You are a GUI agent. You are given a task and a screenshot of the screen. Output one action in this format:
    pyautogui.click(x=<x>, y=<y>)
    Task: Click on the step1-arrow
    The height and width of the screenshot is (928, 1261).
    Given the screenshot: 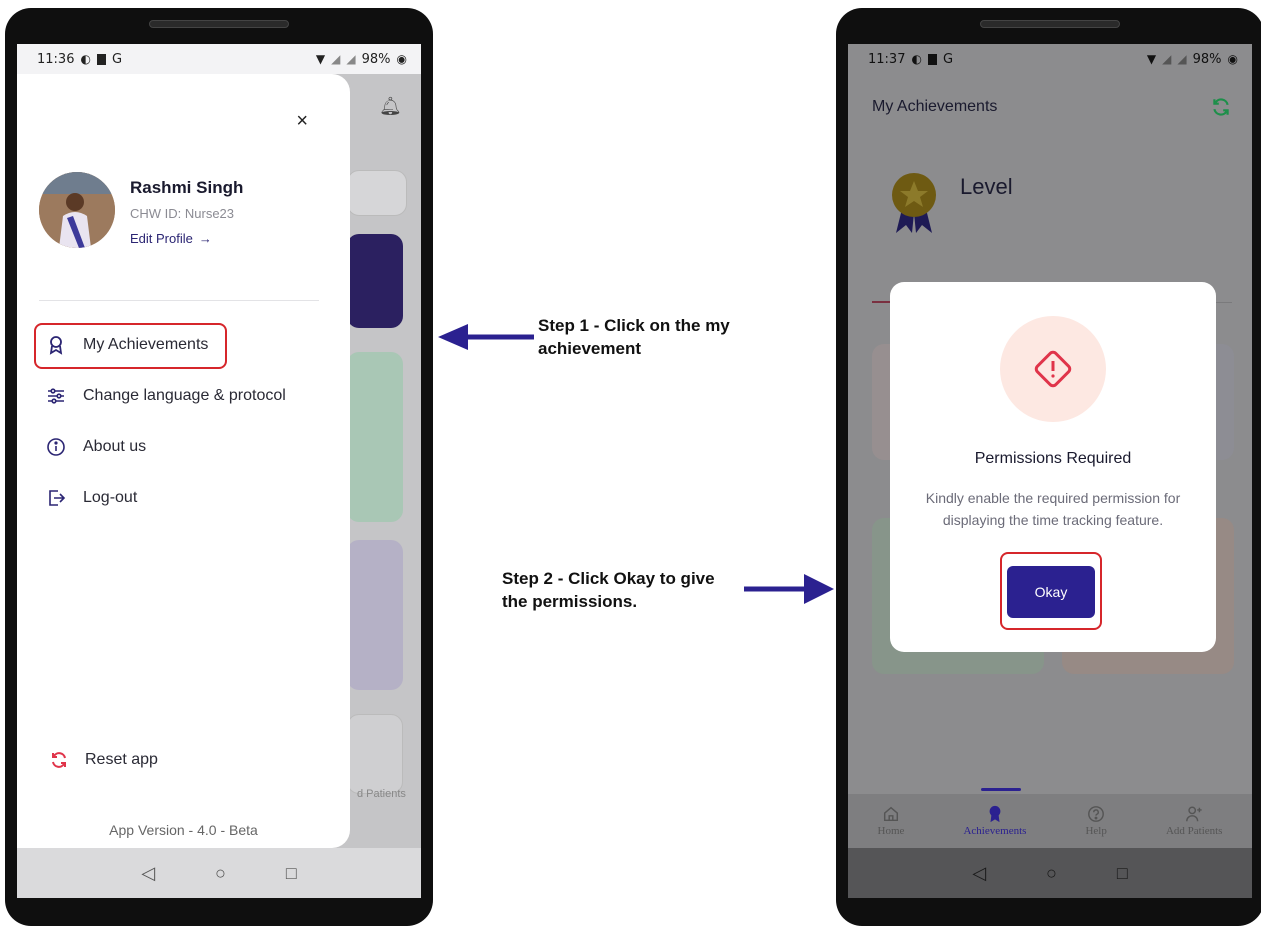 What is the action you would take?
    pyautogui.click(x=486, y=337)
    